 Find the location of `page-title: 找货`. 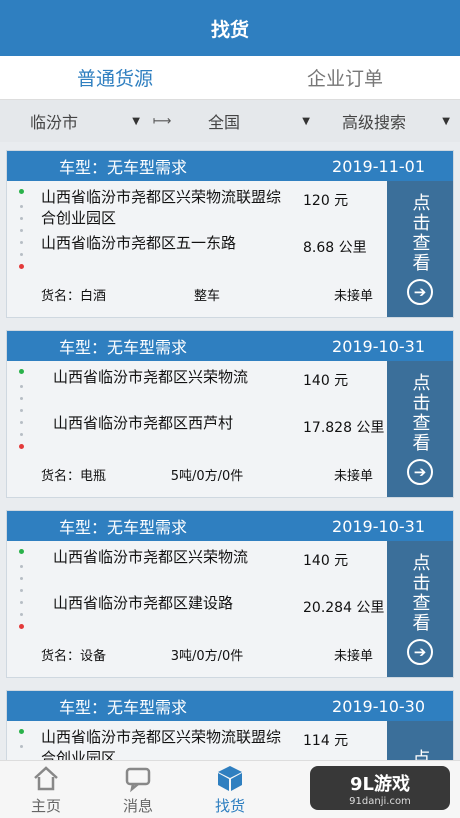

page-title: 找货 is located at coordinates (229, 29).